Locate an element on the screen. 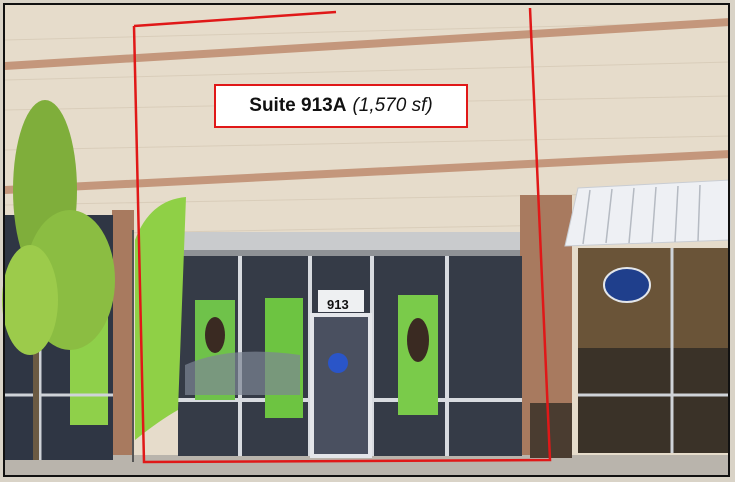  suite-label: Suite 913A (1,570 sf) is located at coordinates (341, 106).